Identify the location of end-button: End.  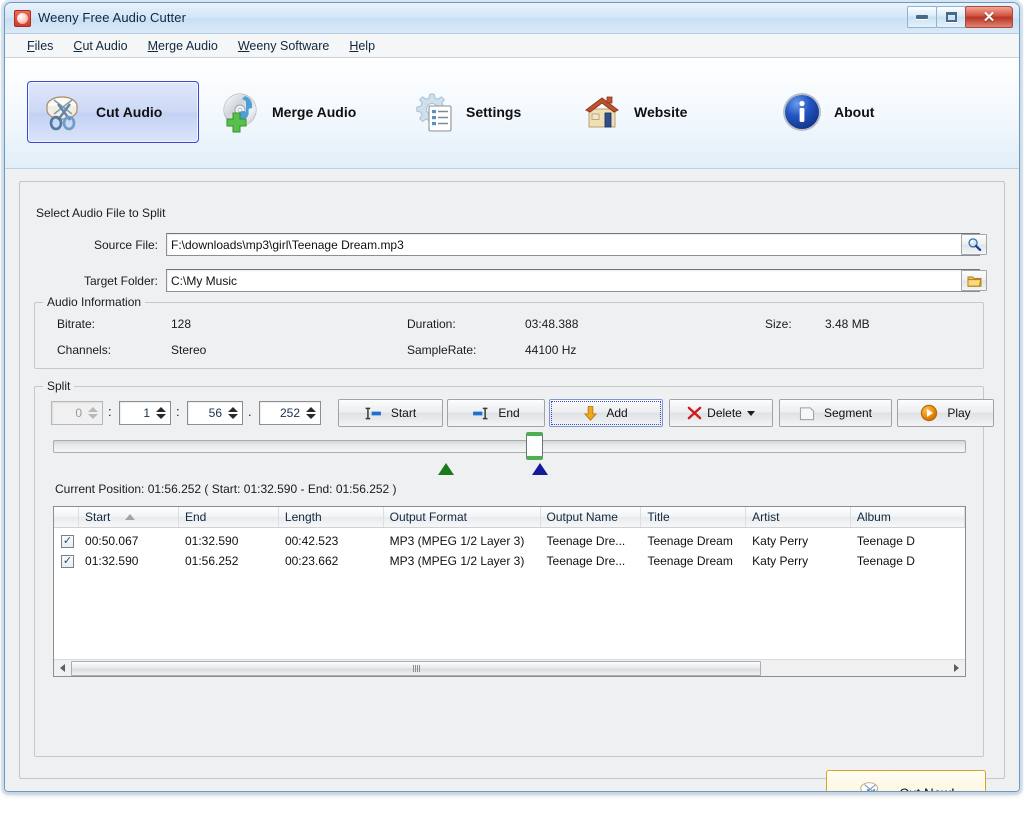
(496, 413).